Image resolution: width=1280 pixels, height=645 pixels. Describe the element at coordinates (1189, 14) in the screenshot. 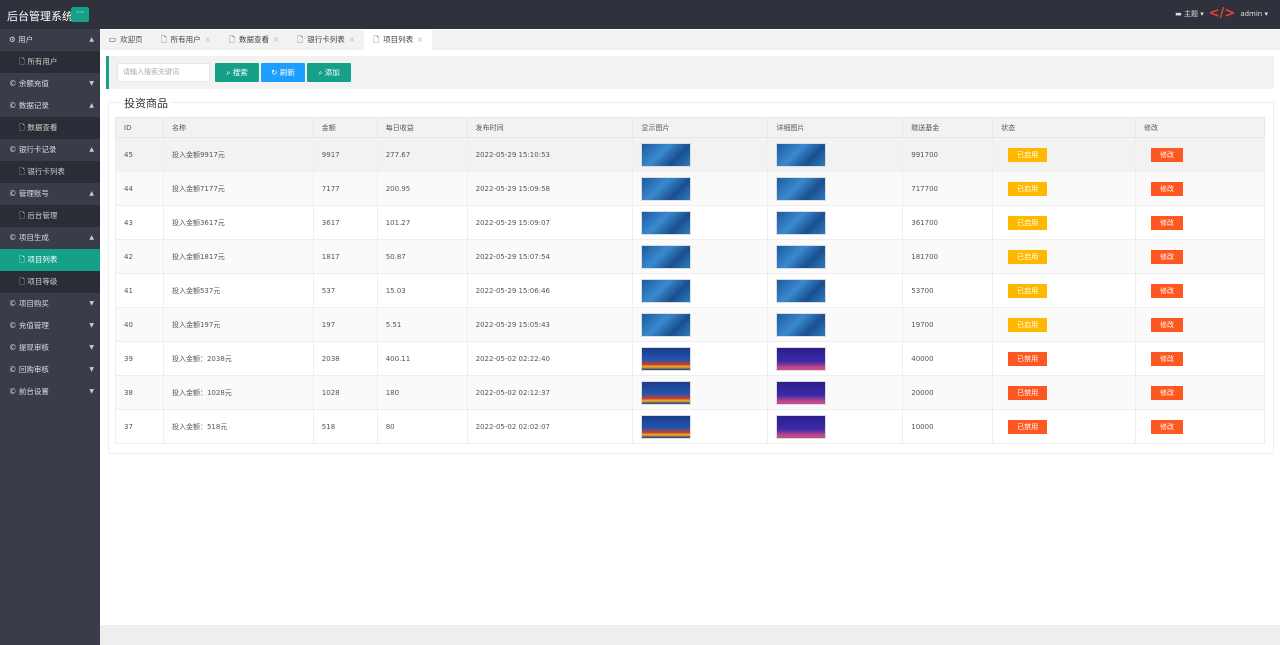

I see `theme-menu: ▬ 主题 ▾` at that location.